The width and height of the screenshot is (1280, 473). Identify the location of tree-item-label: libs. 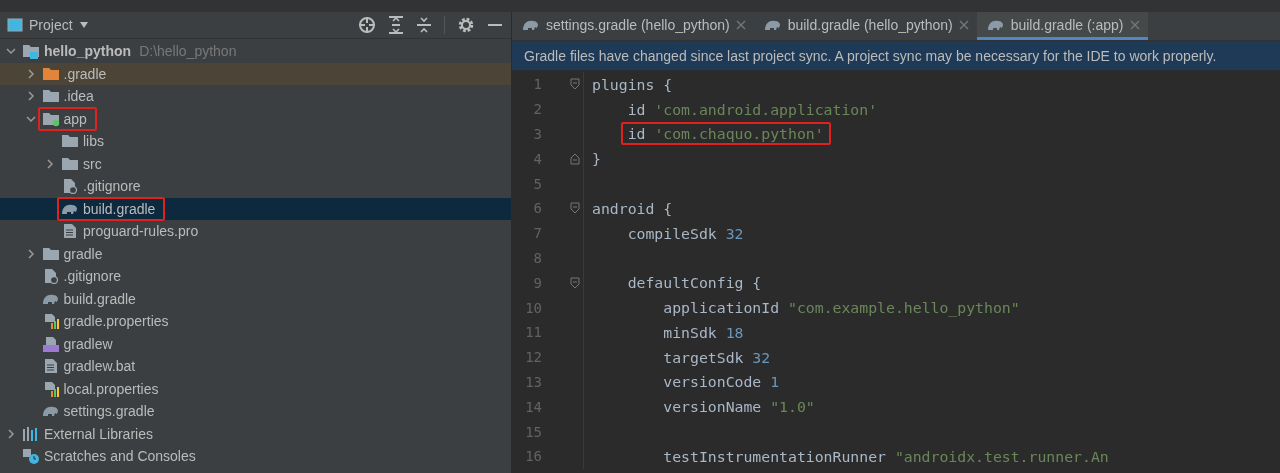
(93, 141).